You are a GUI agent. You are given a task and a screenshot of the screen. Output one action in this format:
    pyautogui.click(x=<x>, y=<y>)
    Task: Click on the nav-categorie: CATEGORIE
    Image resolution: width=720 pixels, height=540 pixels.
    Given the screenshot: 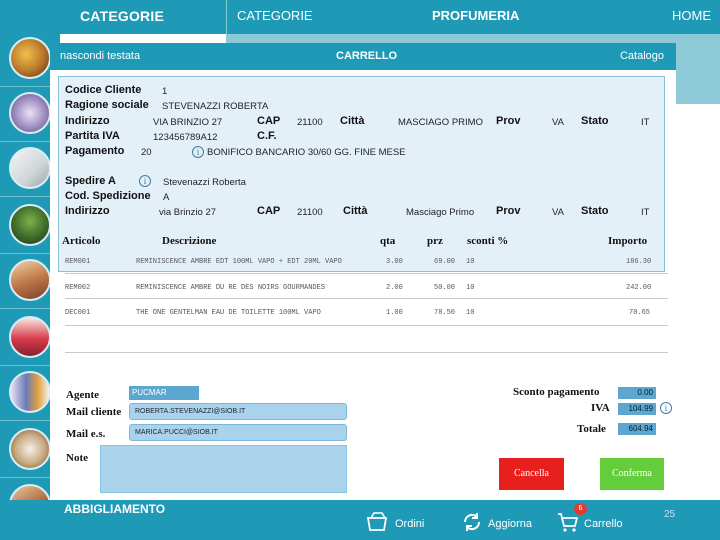 What is the action you would take?
    pyautogui.click(x=275, y=17)
    